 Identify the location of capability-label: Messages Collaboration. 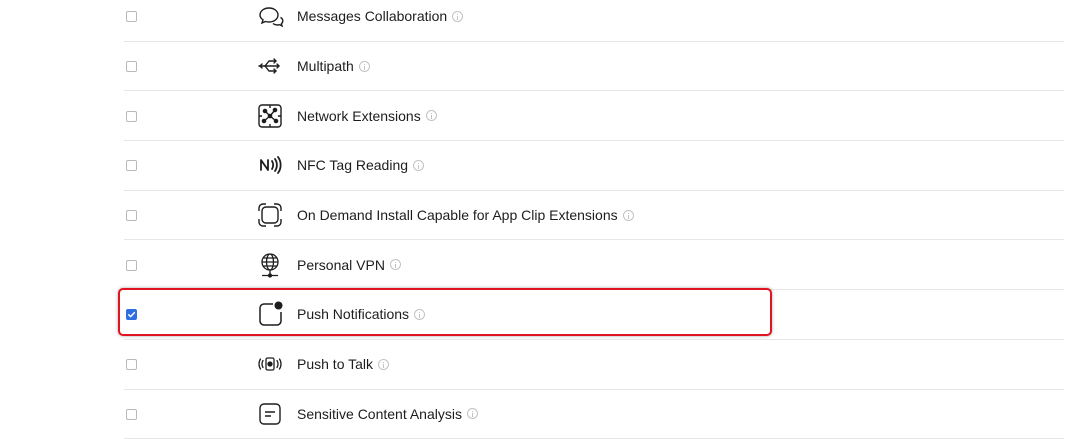
(380, 16).